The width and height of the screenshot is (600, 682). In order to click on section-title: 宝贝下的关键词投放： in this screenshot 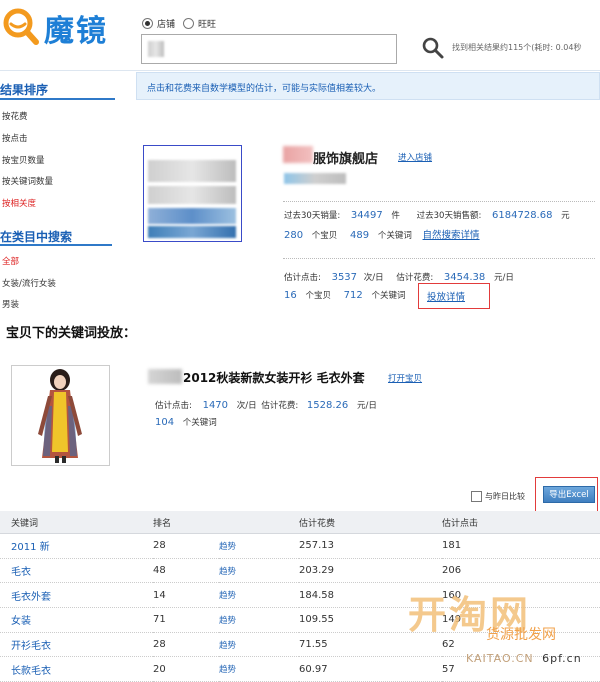, I will do `click(71, 333)`.